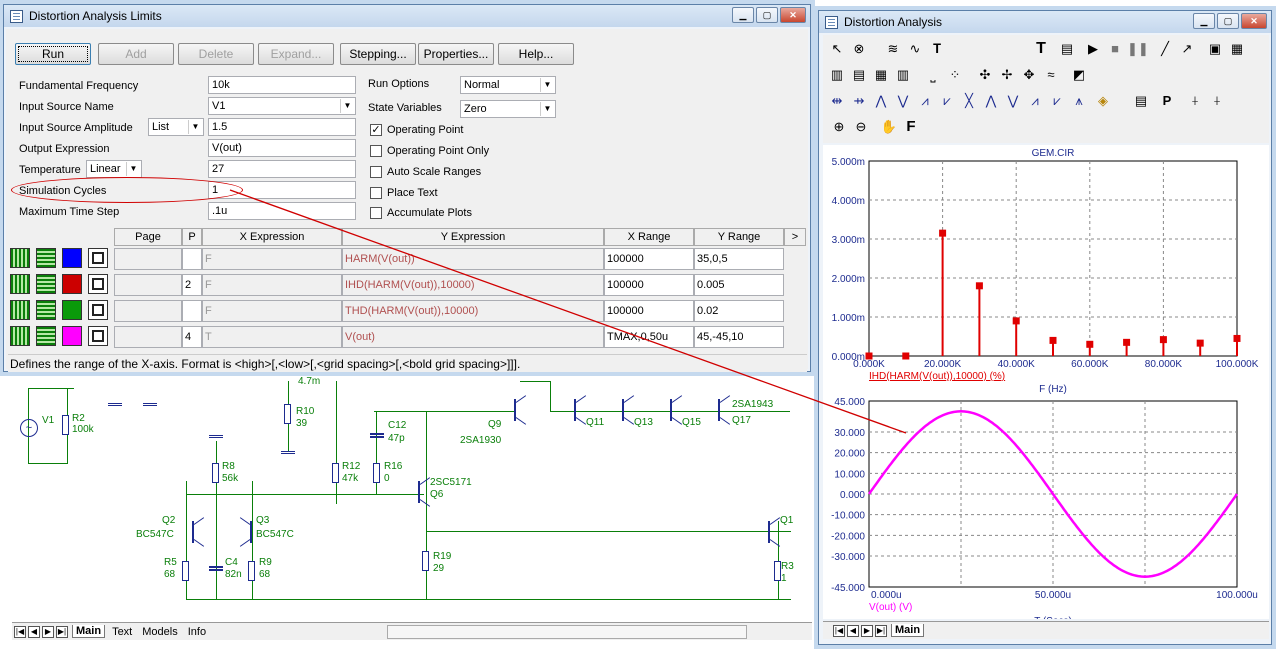 The width and height of the screenshot is (1276, 655). What do you see at coordinates (739, 311) in the screenshot?
I see `y-range-cell: 0.02` at bounding box center [739, 311].